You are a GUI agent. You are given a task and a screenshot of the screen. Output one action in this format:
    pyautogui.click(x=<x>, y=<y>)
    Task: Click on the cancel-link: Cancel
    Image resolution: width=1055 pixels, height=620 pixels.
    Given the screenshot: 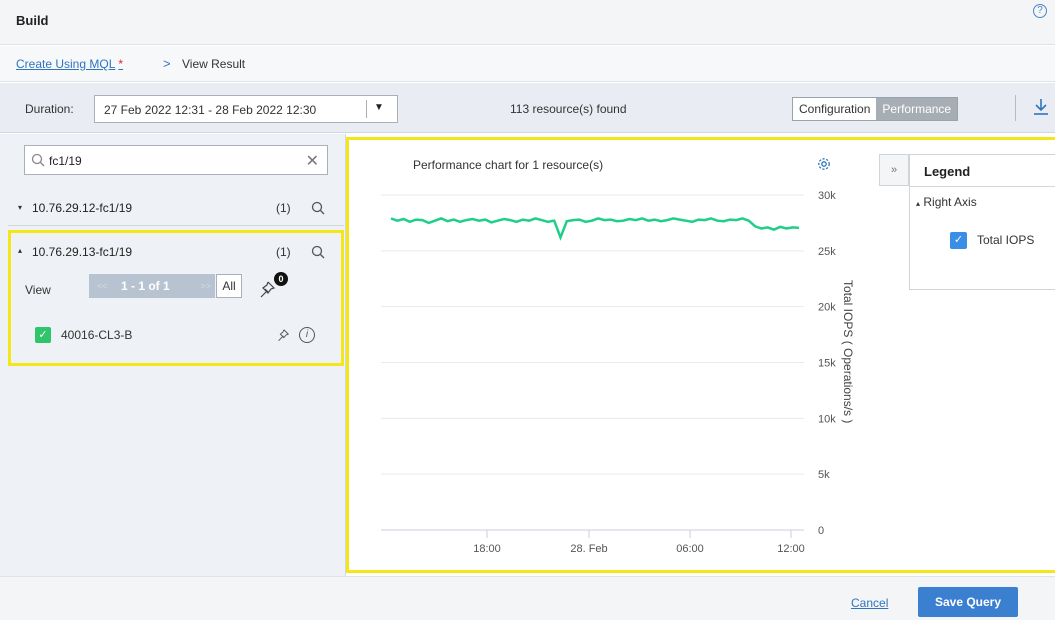 What is the action you would take?
    pyautogui.click(x=869, y=603)
    